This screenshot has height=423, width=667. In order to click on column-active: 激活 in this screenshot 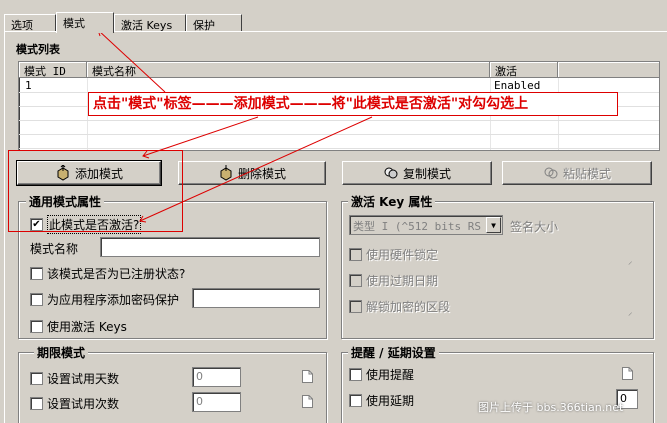, I will do `click(524, 70)`.